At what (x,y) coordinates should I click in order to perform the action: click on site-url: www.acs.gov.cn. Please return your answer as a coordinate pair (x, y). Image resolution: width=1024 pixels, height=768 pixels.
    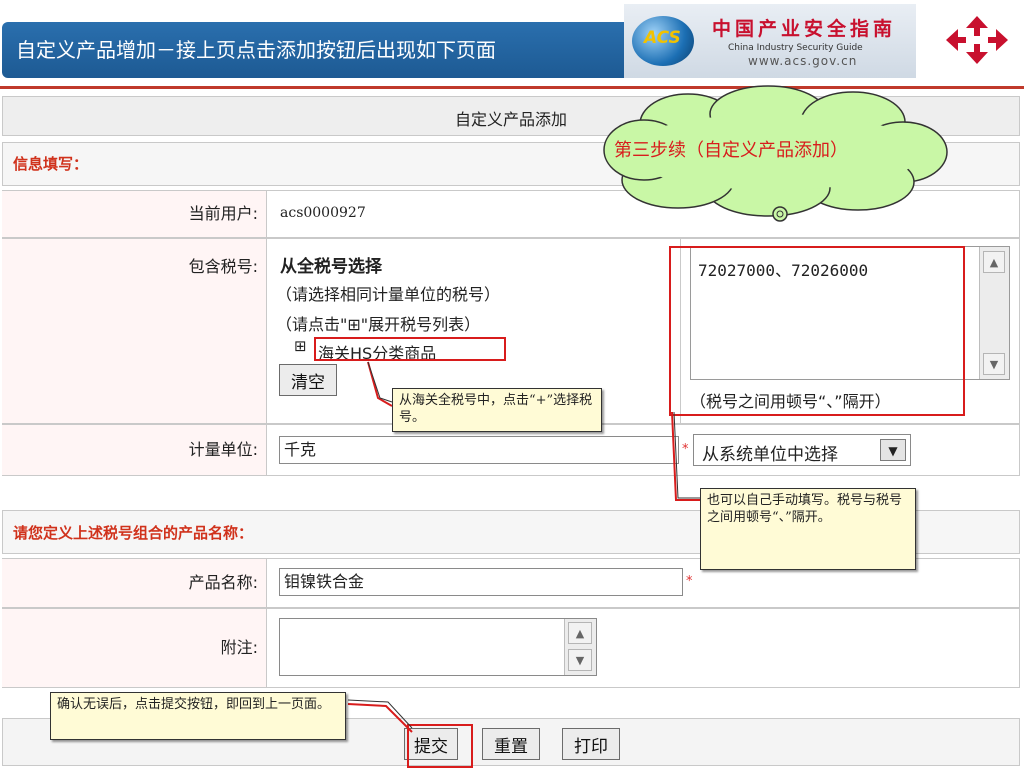
    Looking at the image, I should click on (803, 61).